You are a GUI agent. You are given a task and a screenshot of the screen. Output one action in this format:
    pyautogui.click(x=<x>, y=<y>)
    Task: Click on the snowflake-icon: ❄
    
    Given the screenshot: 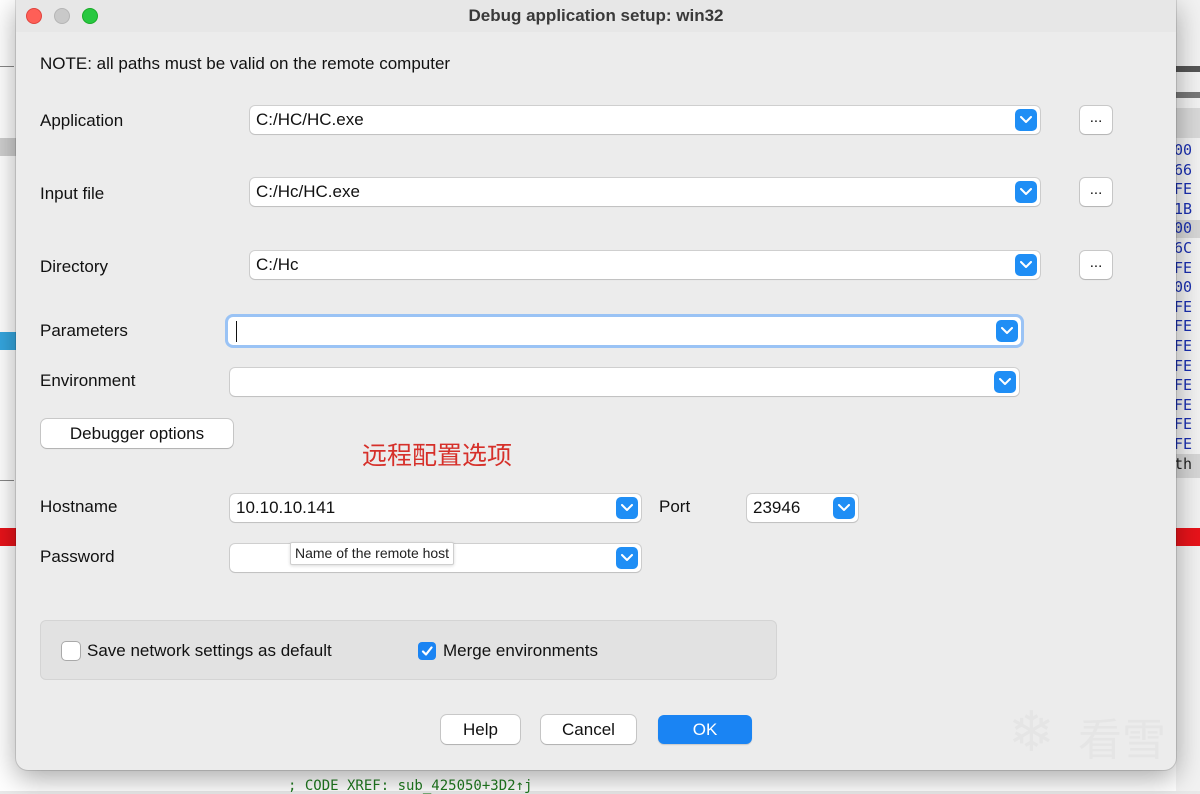 What is the action you would take?
    pyautogui.click(x=1031, y=731)
    